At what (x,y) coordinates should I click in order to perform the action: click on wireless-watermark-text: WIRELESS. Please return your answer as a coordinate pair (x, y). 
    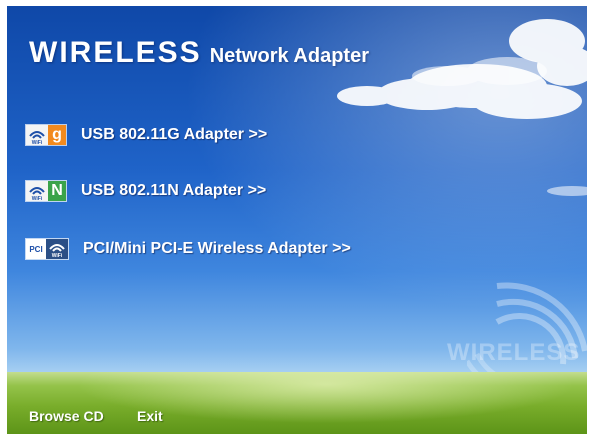
    Looking at the image, I should click on (514, 352).